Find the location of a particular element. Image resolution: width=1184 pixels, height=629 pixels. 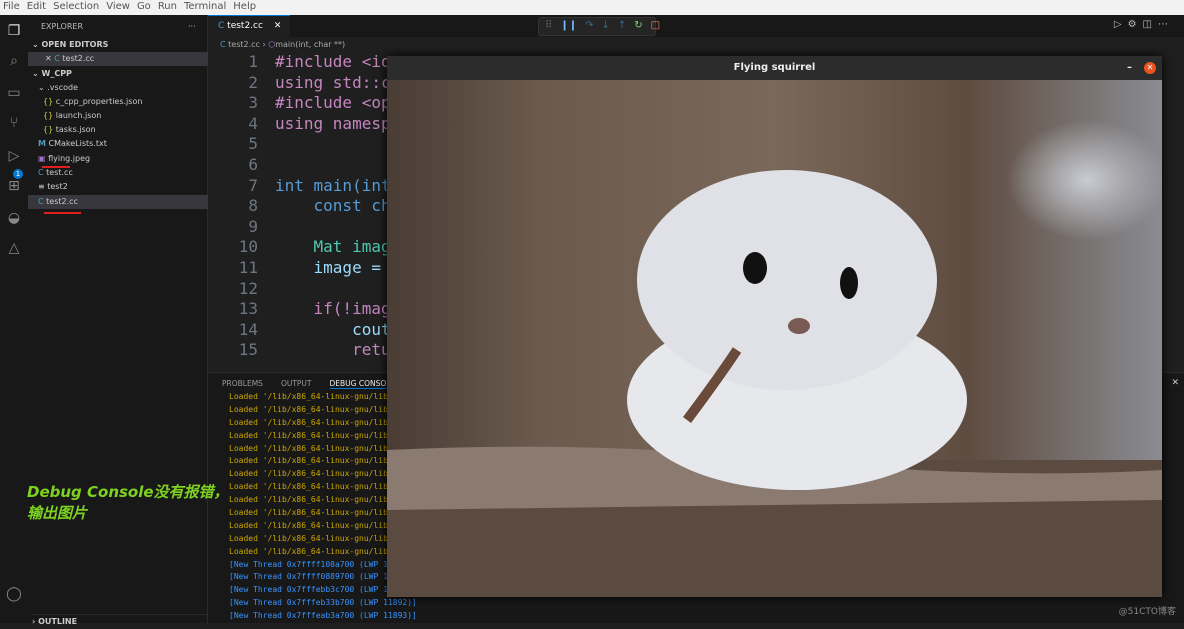

account-icon: ◯ is located at coordinates (14, 594).